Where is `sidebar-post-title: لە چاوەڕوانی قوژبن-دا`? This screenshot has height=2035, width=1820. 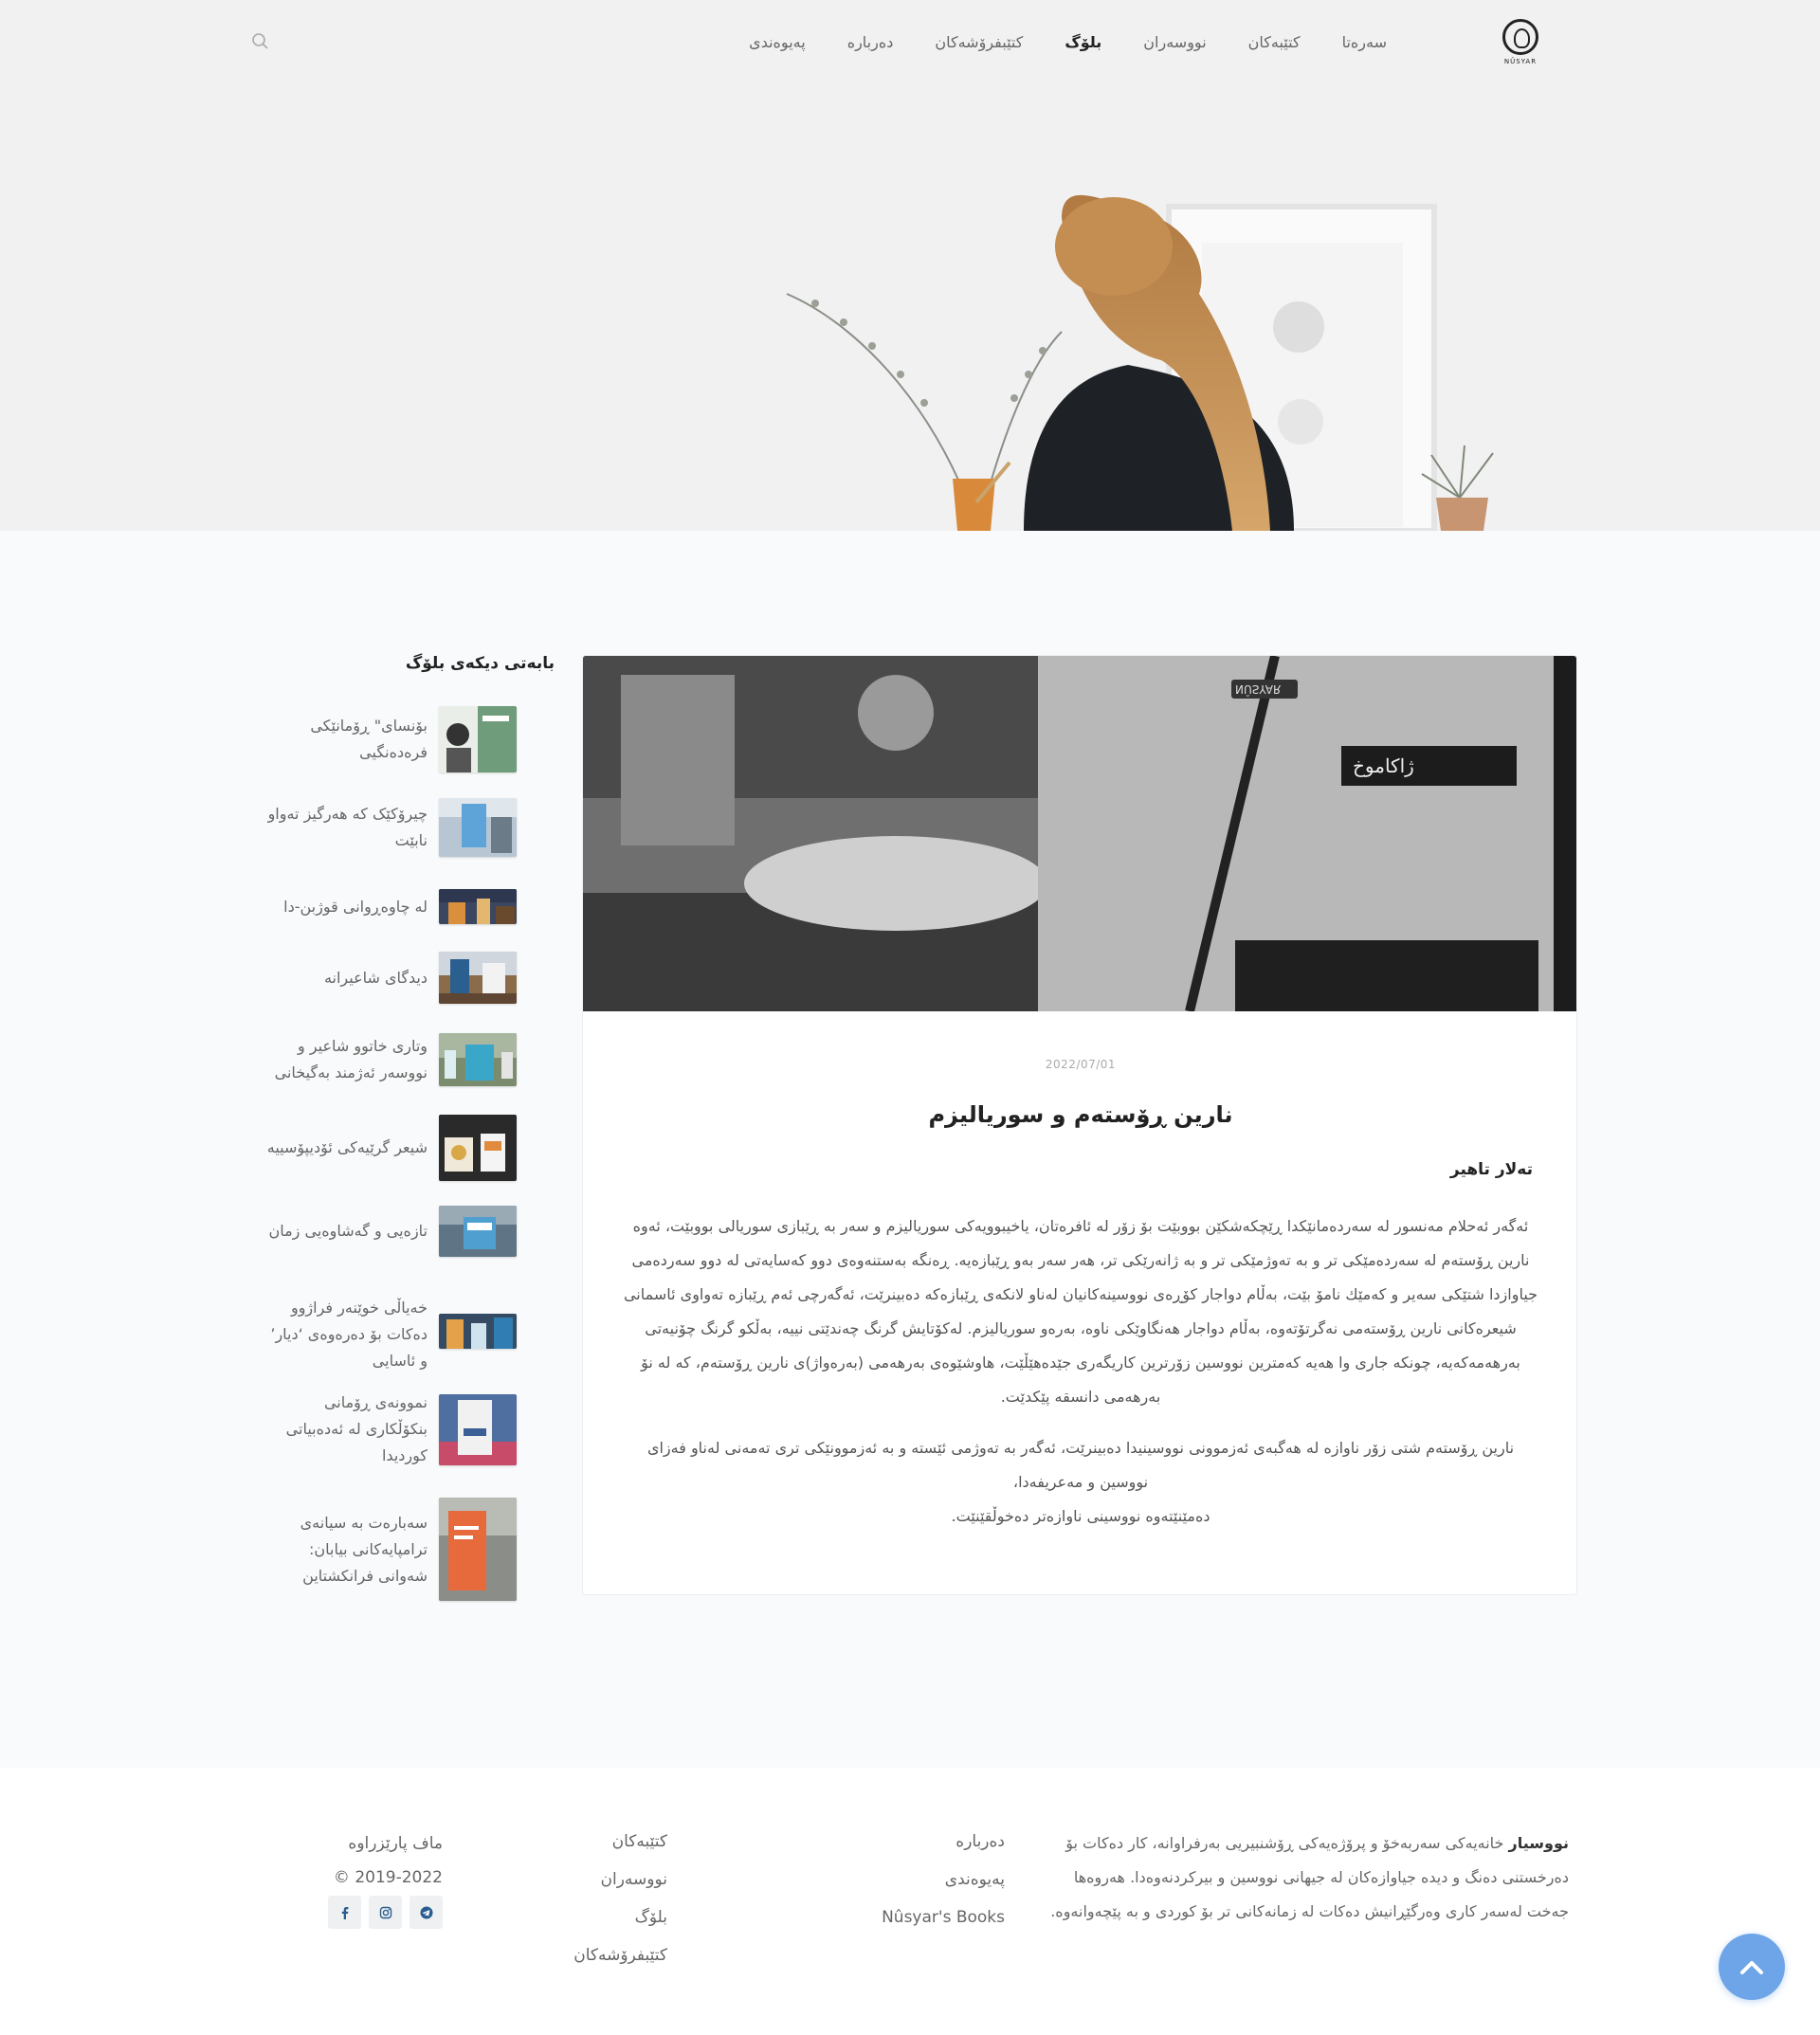 sidebar-post-title: لە چاوەڕوانی قوژبن-دا is located at coordinates (355, 906).